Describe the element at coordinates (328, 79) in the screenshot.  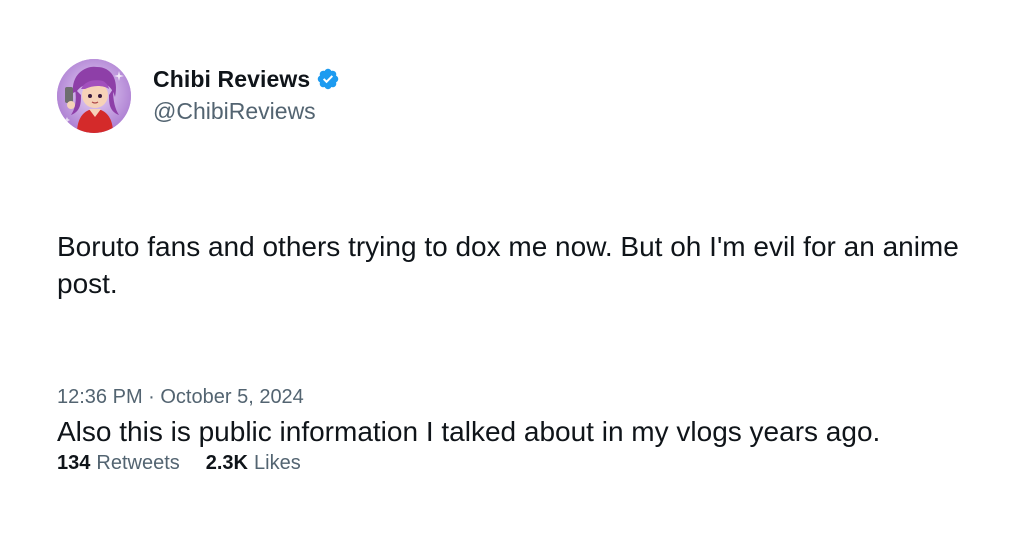
I see `verified-badge-icon` at that location.